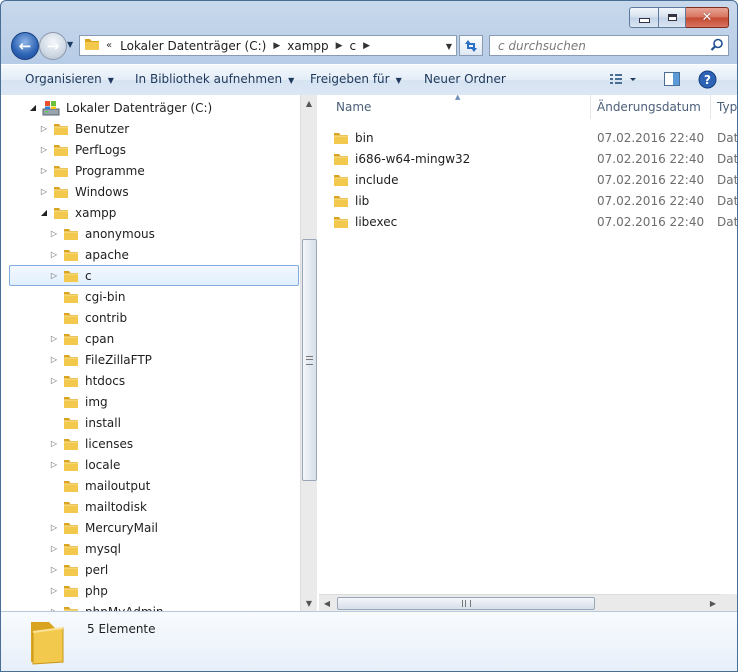 The height and width of the screenshot is (672, 738). I want to click on tree-item-locale: ▷ locale, so click(151, 464).